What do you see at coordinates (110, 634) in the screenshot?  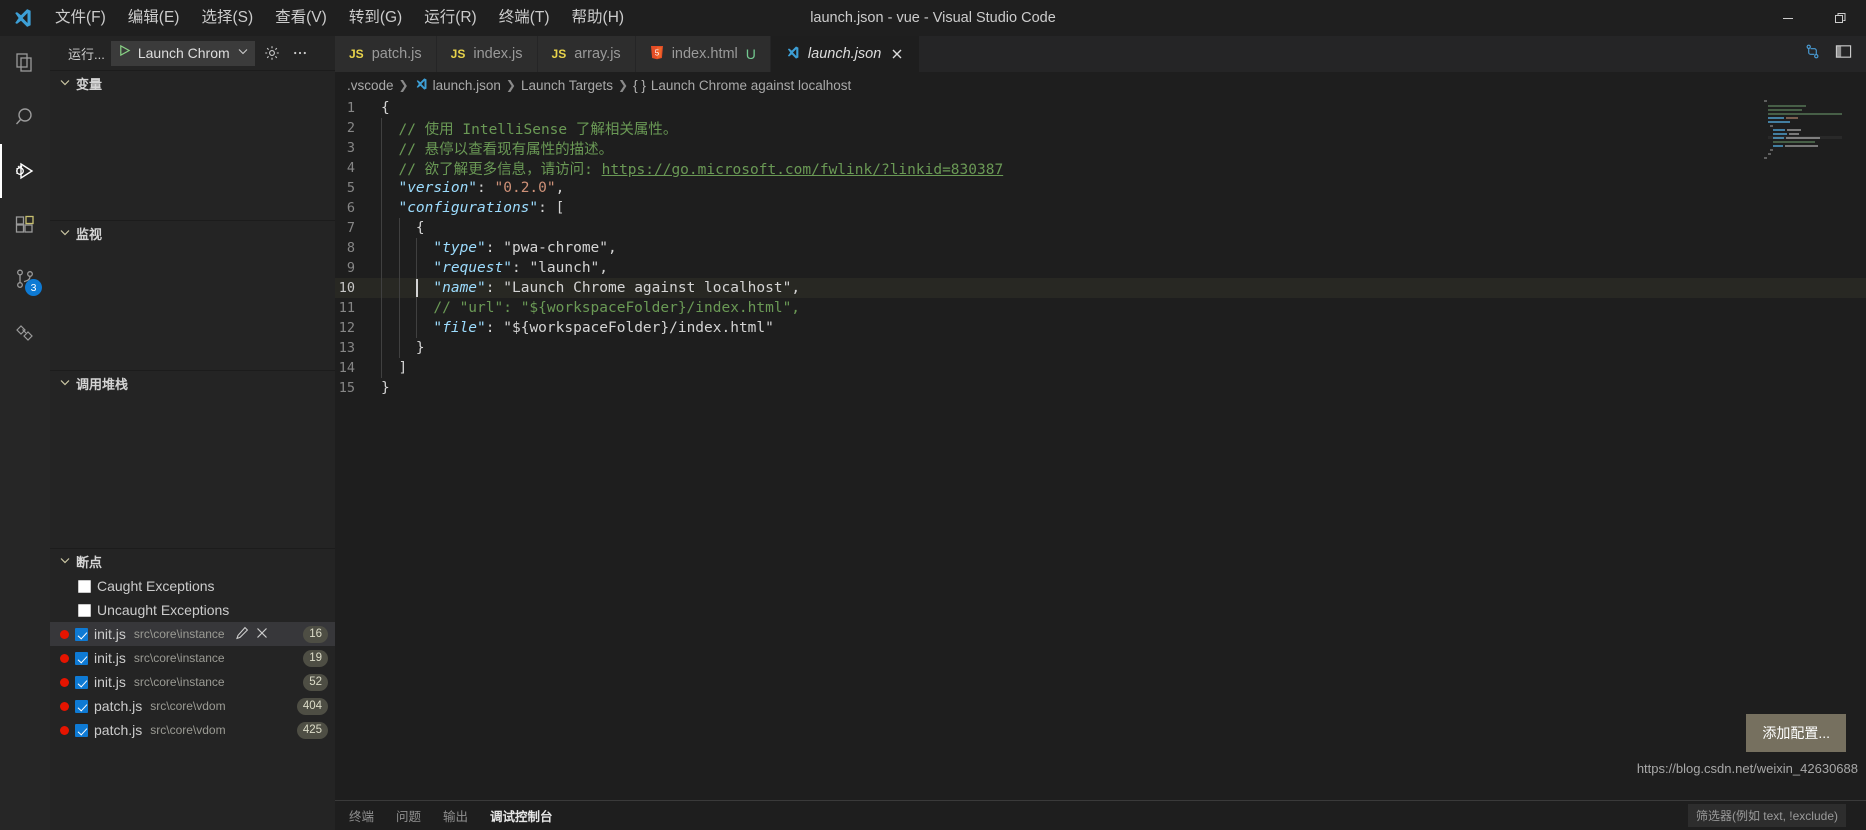 I see `breakpoint-file-name: init.js` at bounding box center [110, 634].